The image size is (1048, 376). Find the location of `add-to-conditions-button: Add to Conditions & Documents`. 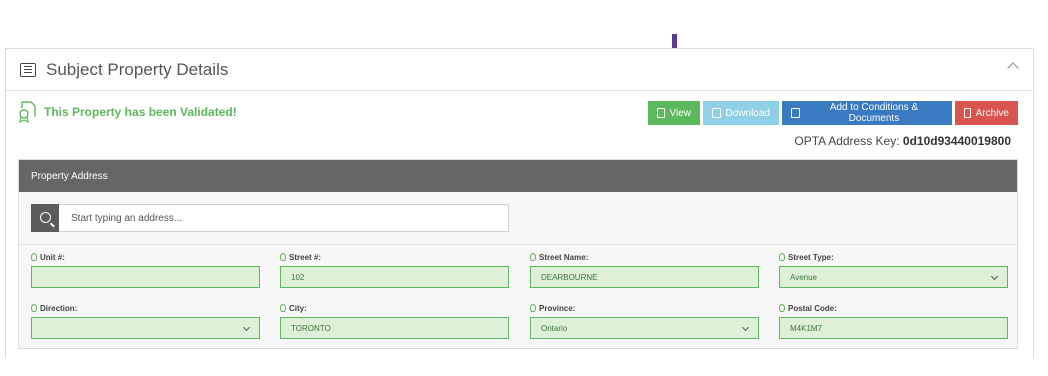

add-to-conditions-button: Add to Conditions & Documents is located at coordinates (867, 113).